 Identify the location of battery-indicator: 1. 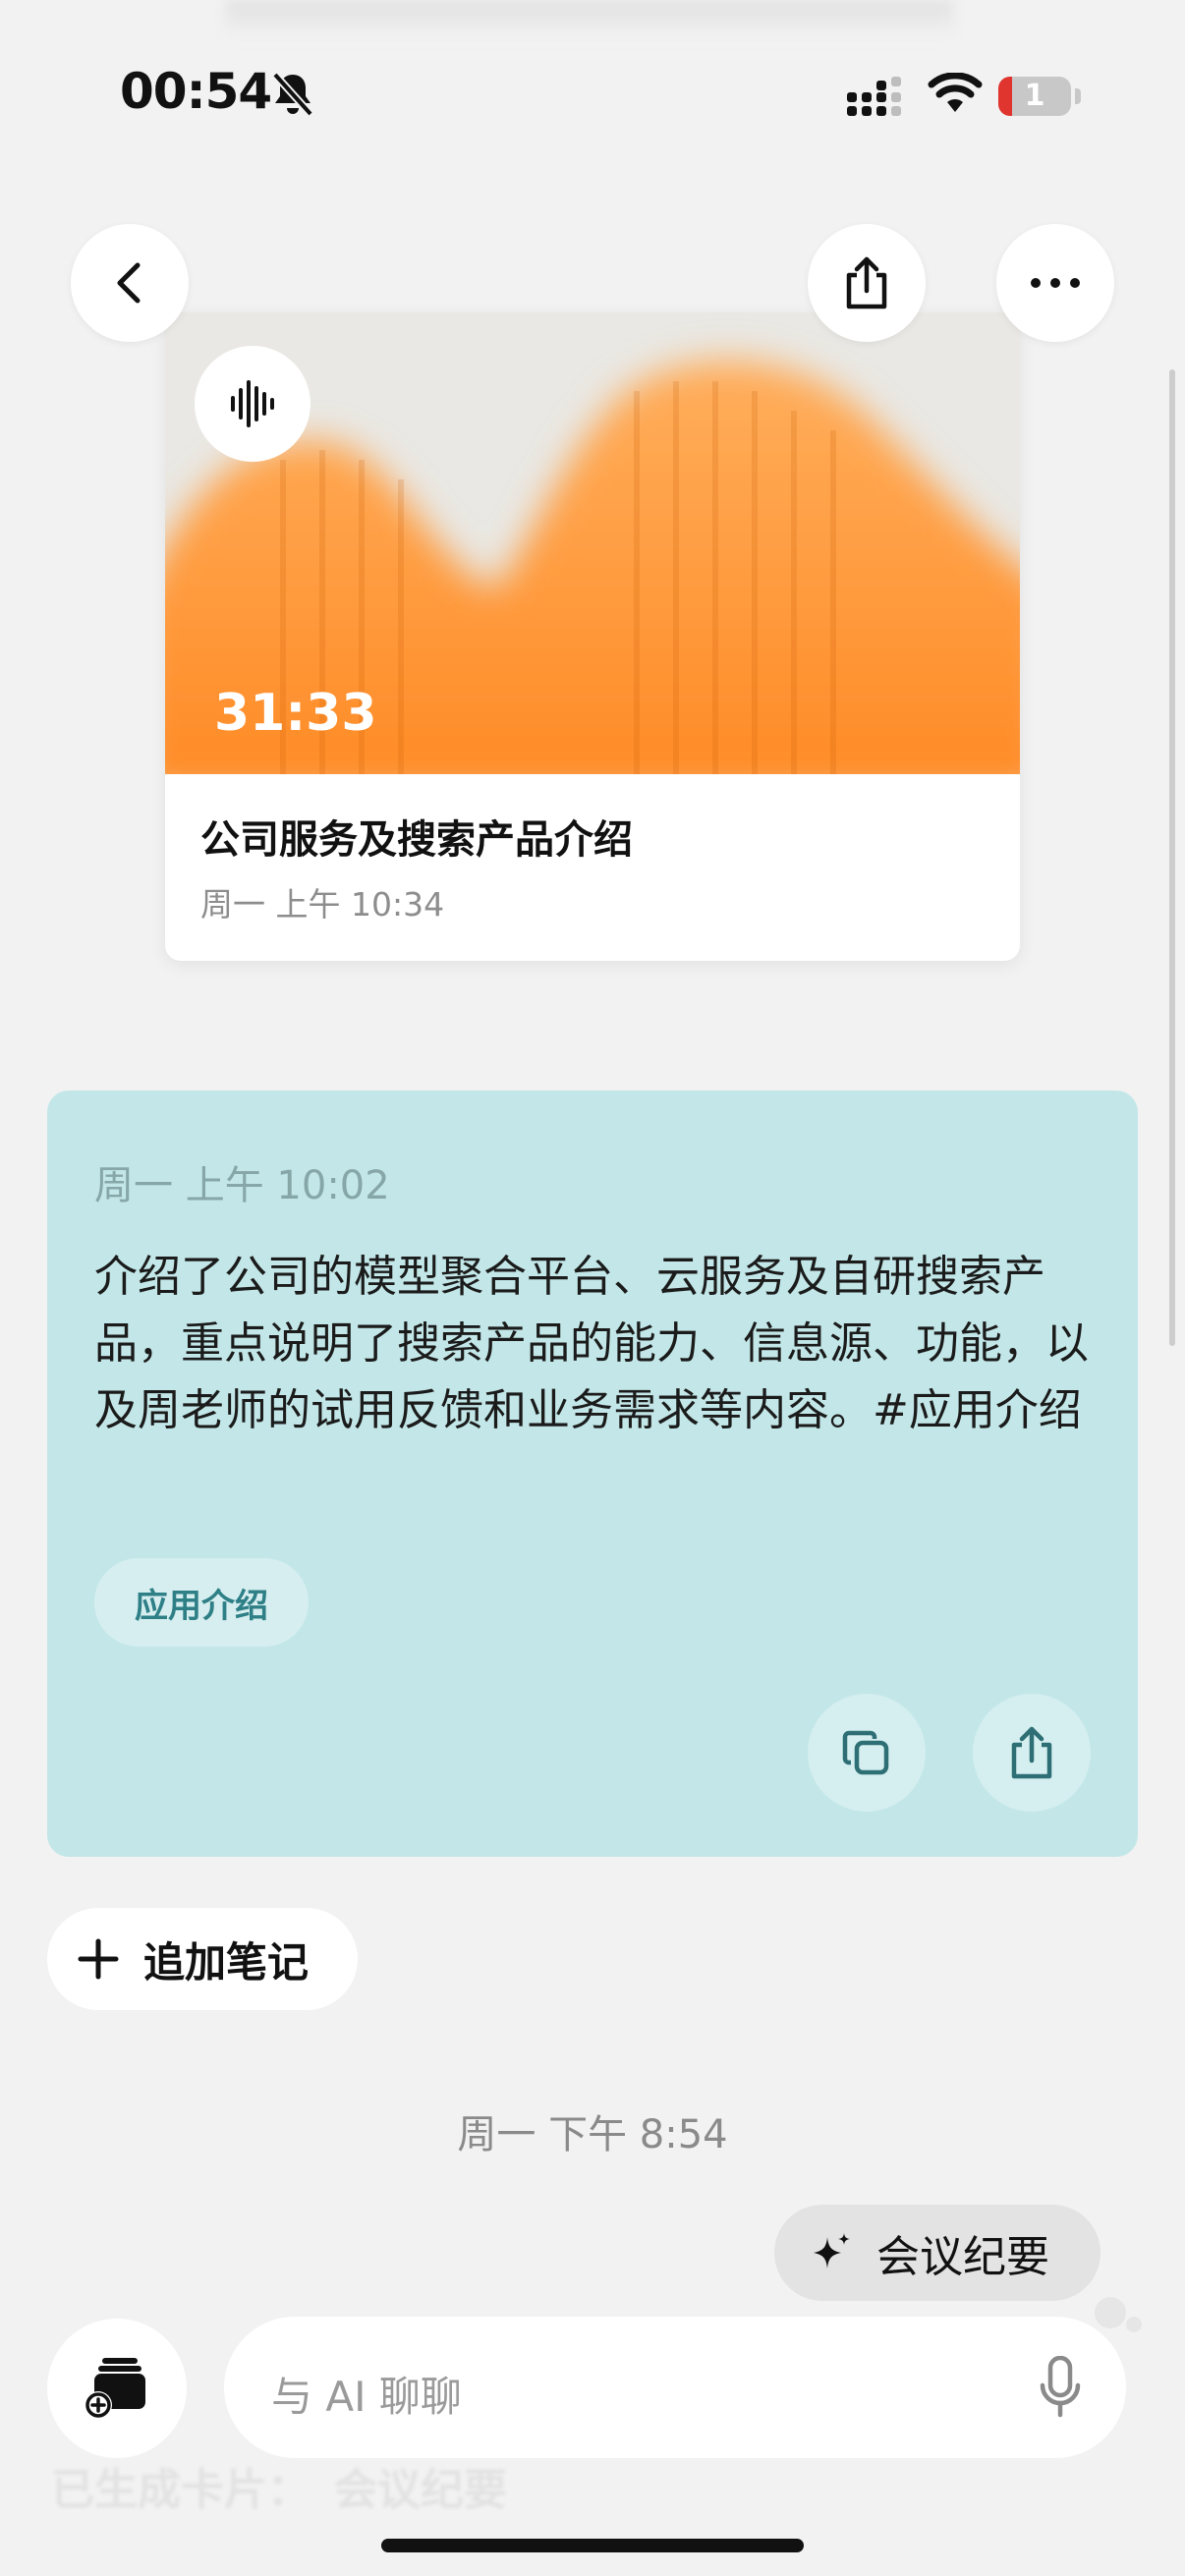
(1040, 97).